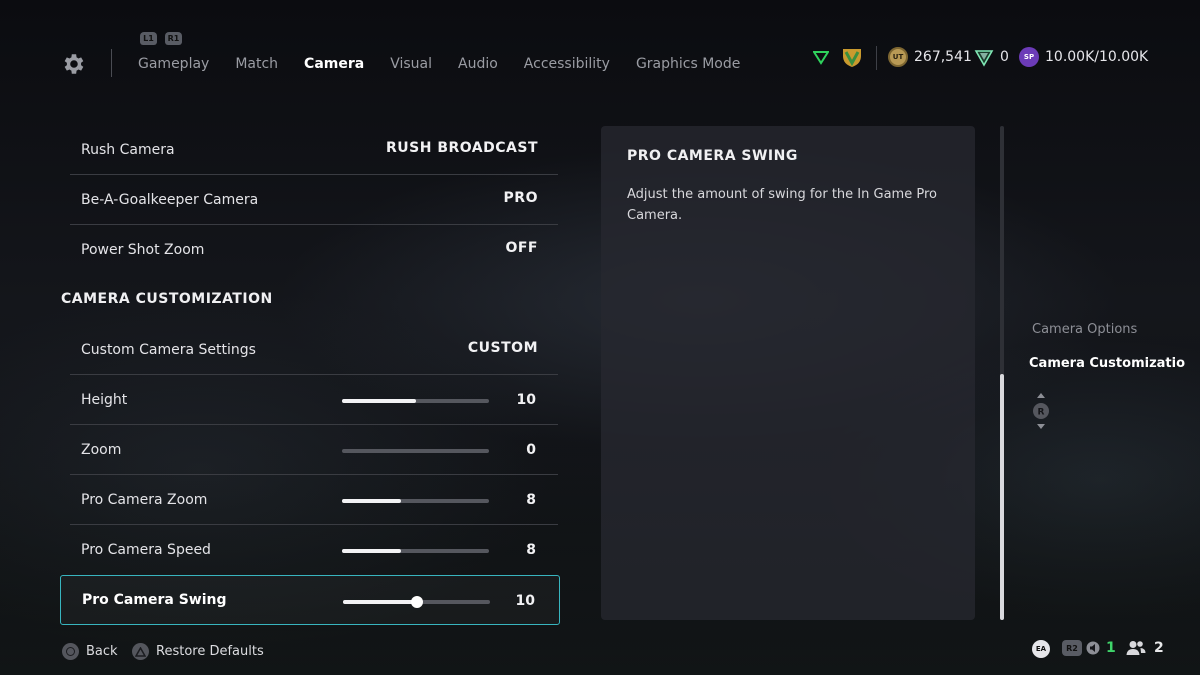 The image size is (1200, 675). Describe the element at coordinates (314, 200) in the screenshot. I see `setting-row-goalkeeper-camera: Be-A-Goalkeeper Camera PRO` at that location.